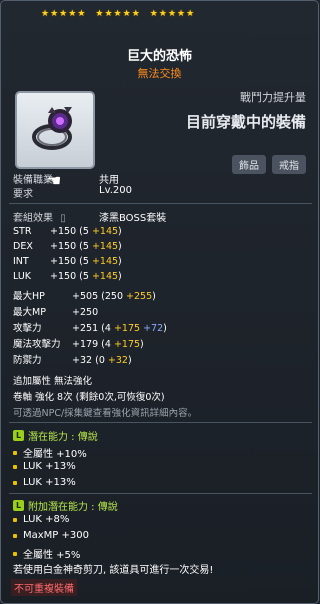  I want to click on level-requirement: 要求 Lv.200, so click(72, 192).